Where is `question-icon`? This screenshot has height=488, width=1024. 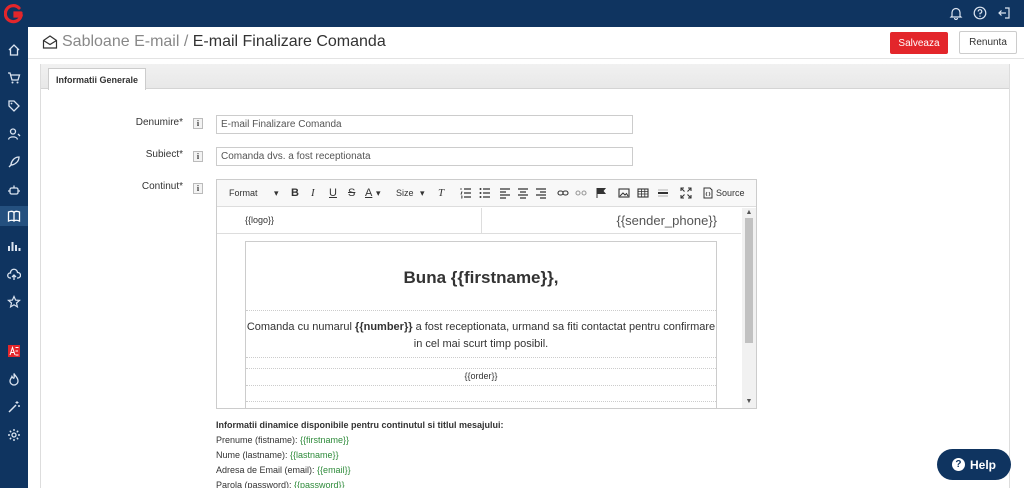 question-icon is located at coordinates (980, 13).